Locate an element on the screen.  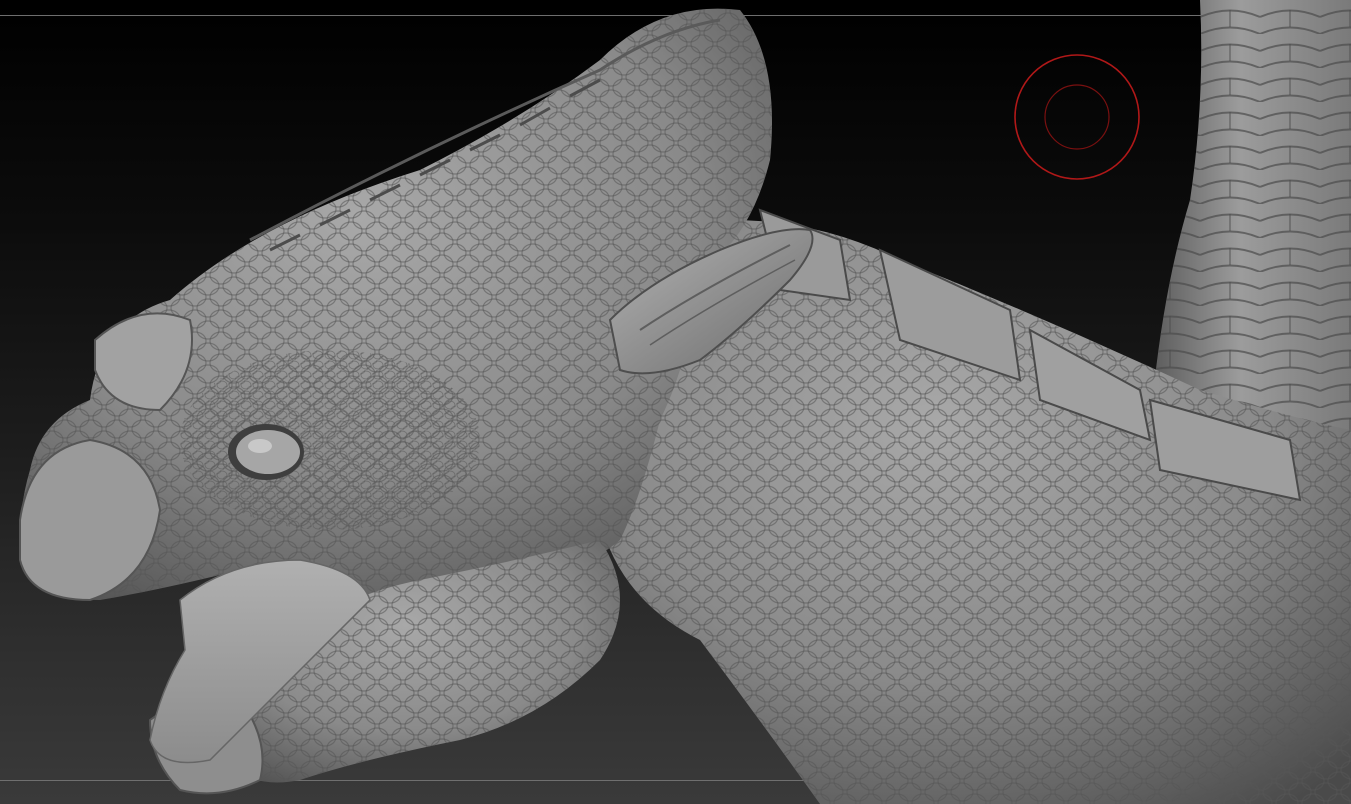
dragon-eye is located at coordinates (268, 452).